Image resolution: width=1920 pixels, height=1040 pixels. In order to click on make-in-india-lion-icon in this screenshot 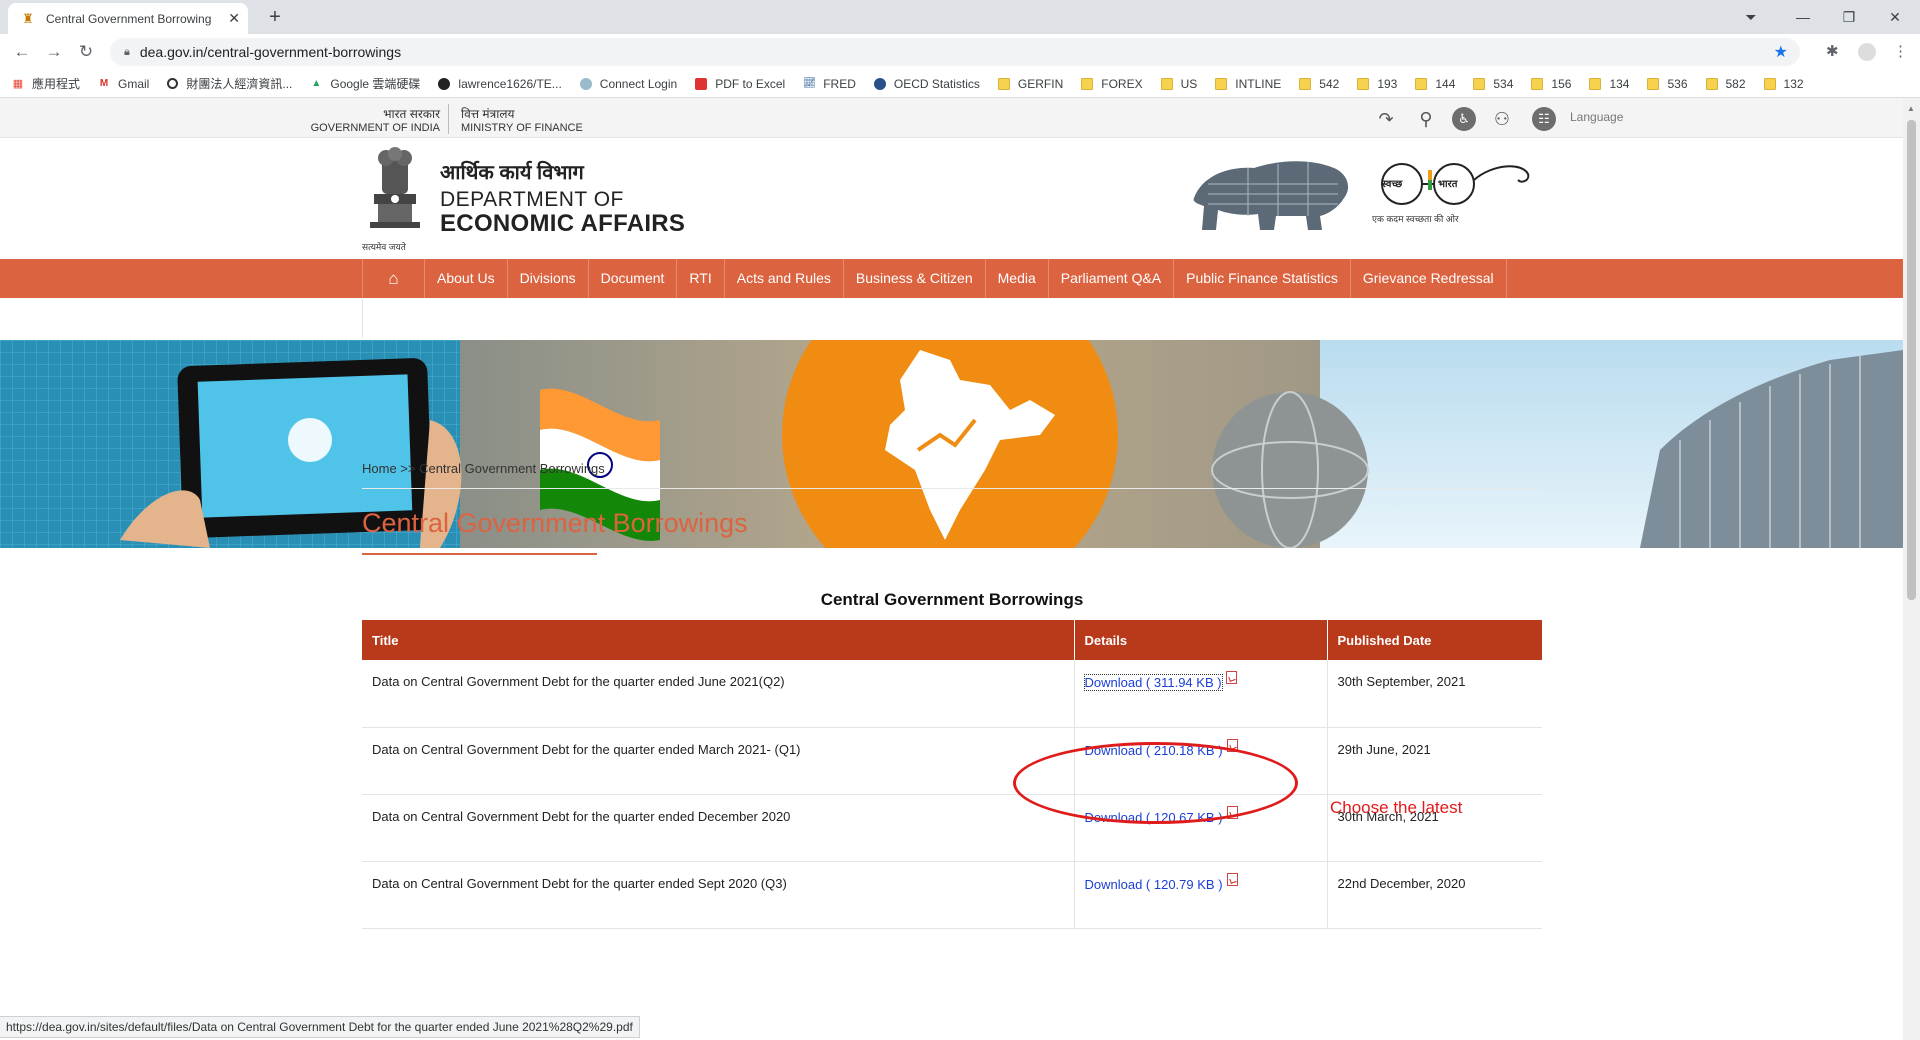, I will do `click(1271, 193)`.